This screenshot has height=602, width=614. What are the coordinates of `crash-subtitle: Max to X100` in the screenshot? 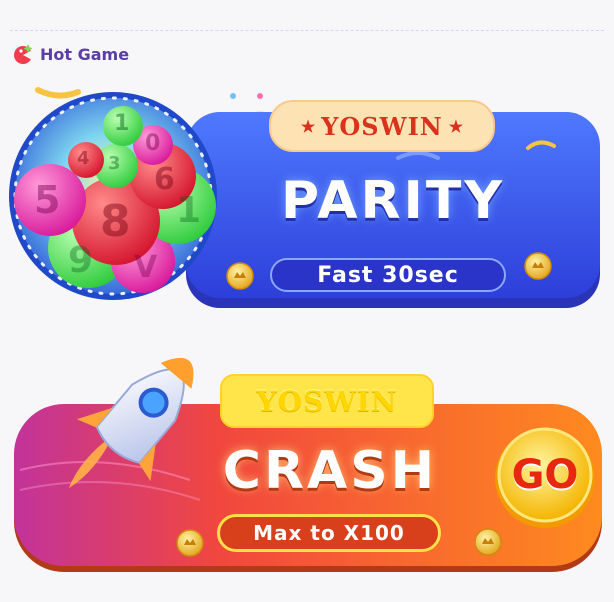 It's located at (329, 533).